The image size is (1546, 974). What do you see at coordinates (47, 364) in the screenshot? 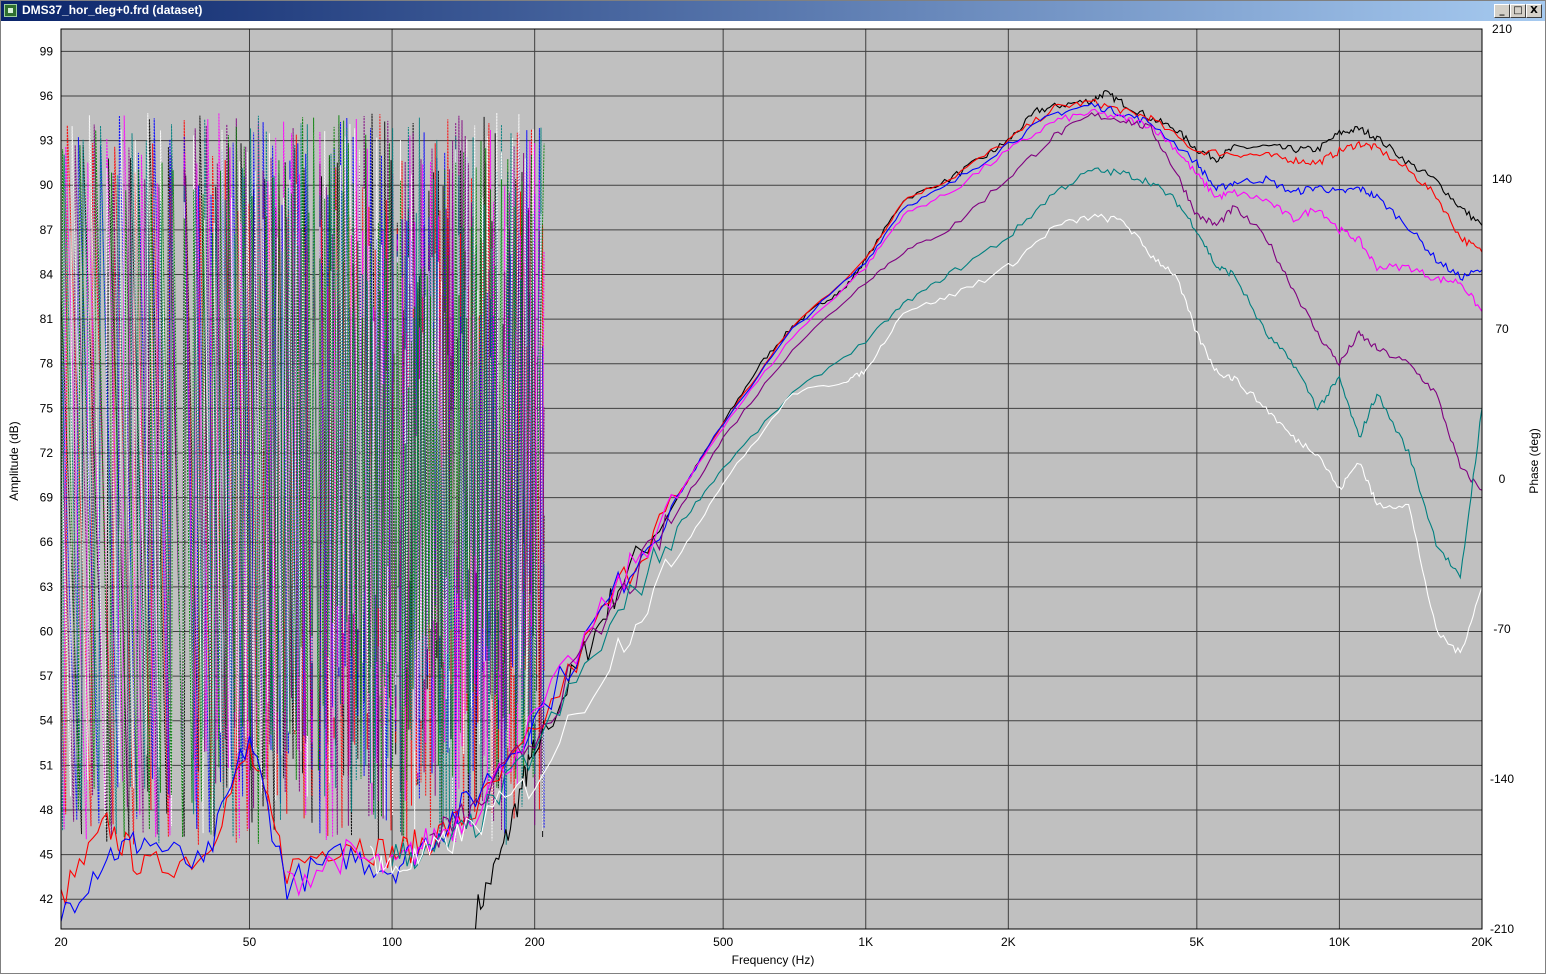
I see `y-tick-label: 78` at bounding box center [47, 364].